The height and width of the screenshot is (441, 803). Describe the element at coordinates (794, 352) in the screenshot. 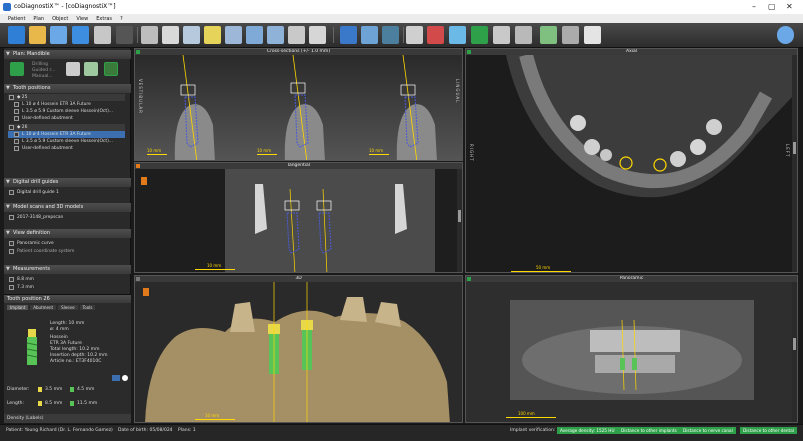

I see `panoramic-scrollbar` at that location.